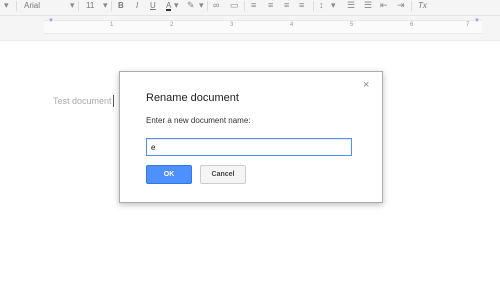  What do you see at coordinates (468, 25) in the screenshot?
I see `ruler-number: 7` at bounding box center [468, 25].